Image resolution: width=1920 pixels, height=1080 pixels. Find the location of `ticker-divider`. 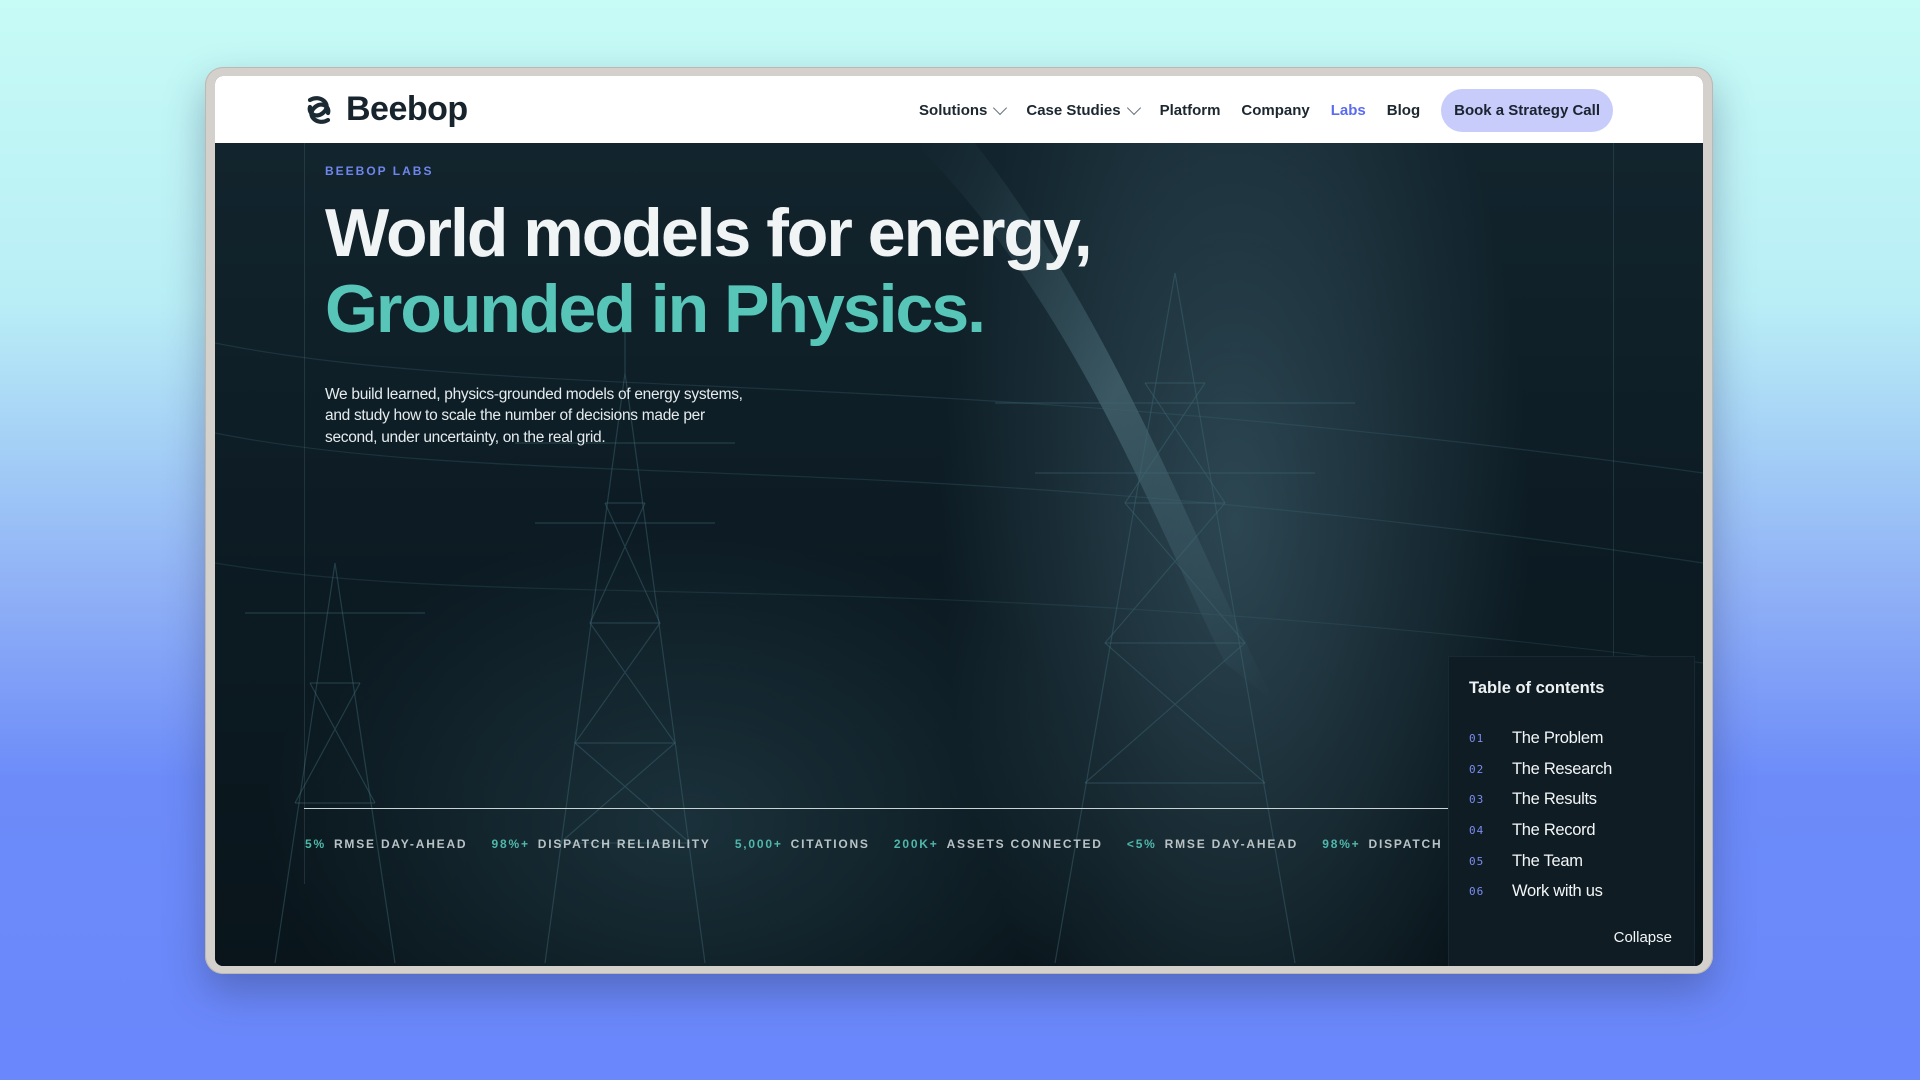

ticker-divider is located at coordinates (876, 808).